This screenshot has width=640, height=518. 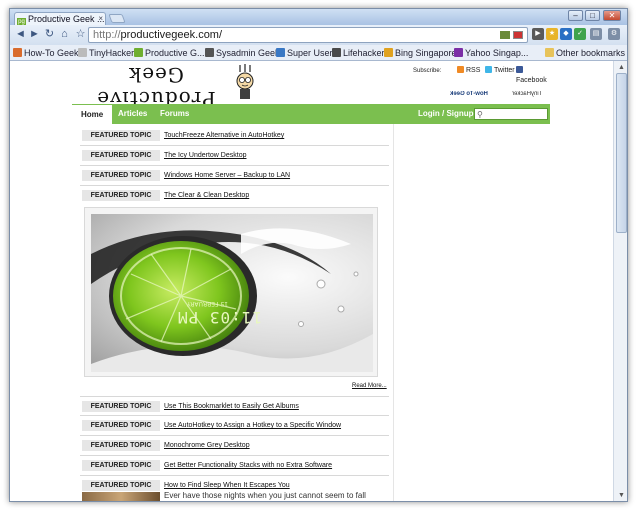 What do you see at coordinates (308, 35) in the screenshot?
I see `address-bar: http://productivegeek.com/` at bounding box center [308, 35].